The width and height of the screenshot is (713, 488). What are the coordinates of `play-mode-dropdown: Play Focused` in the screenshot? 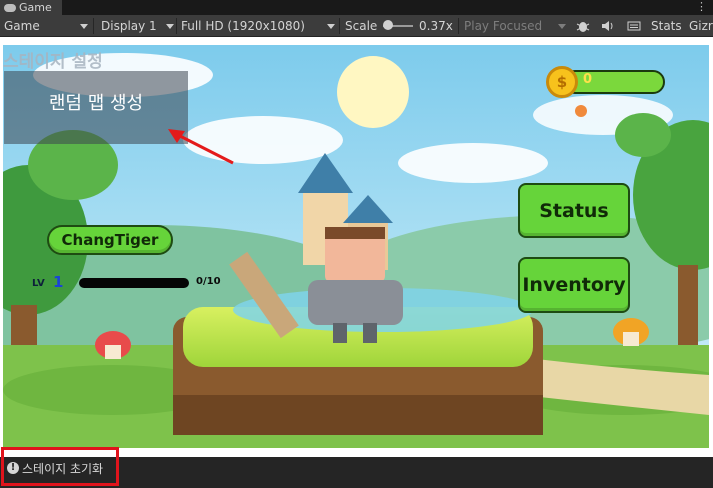 It's located at (514, 26).